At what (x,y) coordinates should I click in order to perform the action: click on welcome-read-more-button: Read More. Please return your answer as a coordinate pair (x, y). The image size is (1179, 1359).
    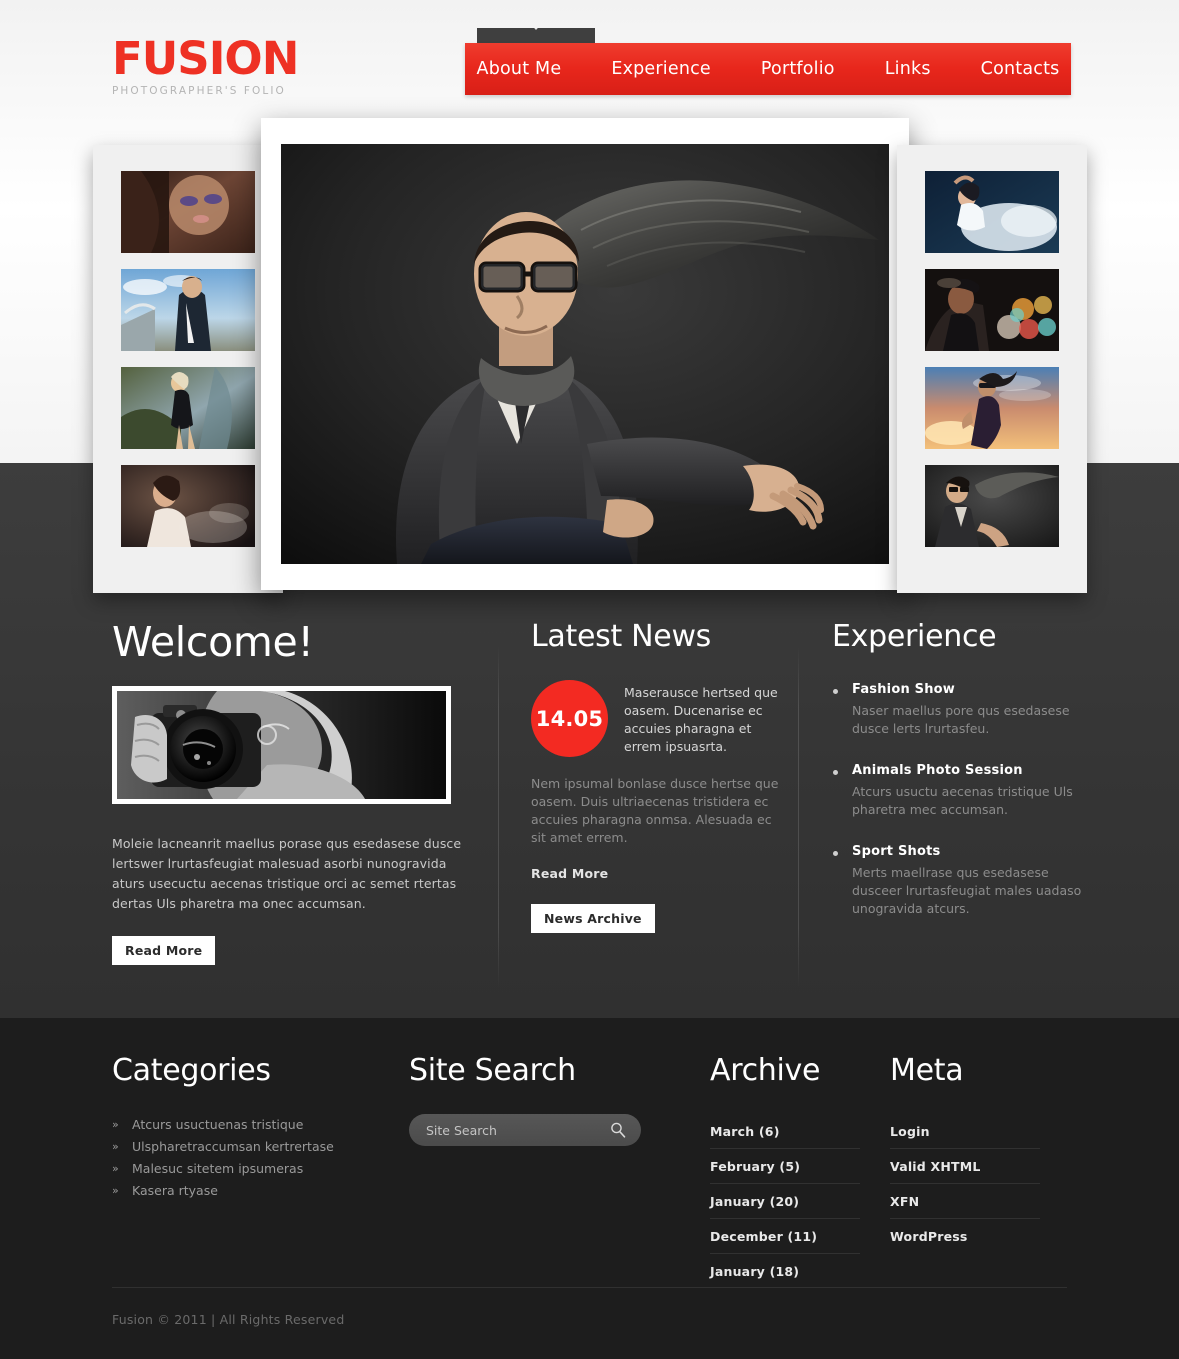
    Looking at the image, I should click on (164, 950).